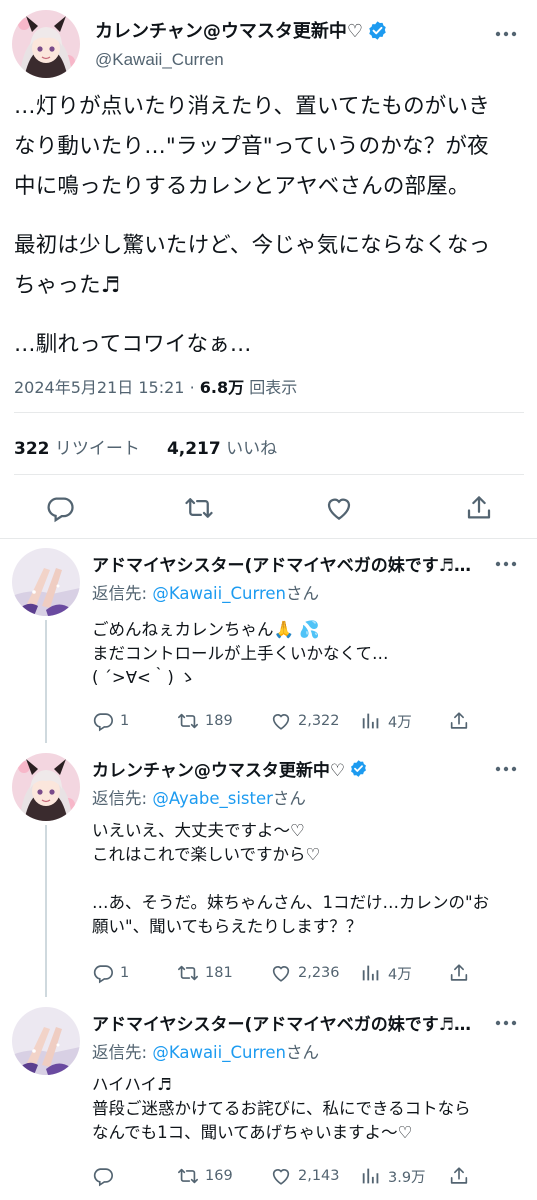 The width and height of the screenshot is (537, 1200). I want to click on timestamp: 2024年5月21日 15:21, so click(99, 387).